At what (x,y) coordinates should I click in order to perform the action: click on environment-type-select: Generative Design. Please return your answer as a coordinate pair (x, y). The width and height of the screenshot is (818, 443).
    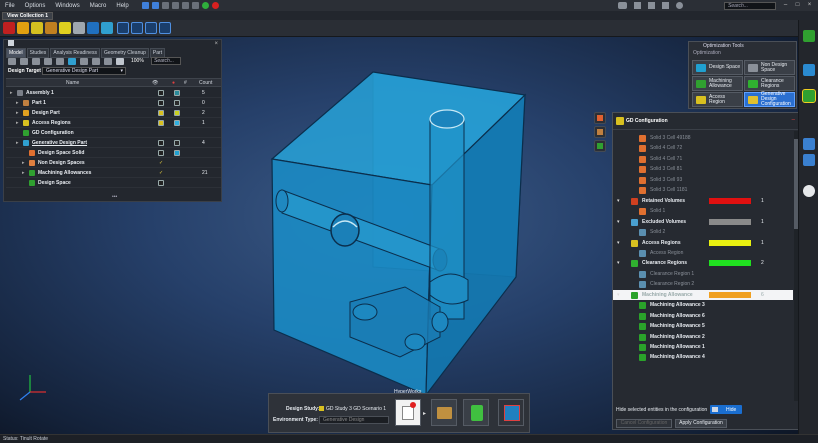
    Looking at the image, I should click on (354, 420).